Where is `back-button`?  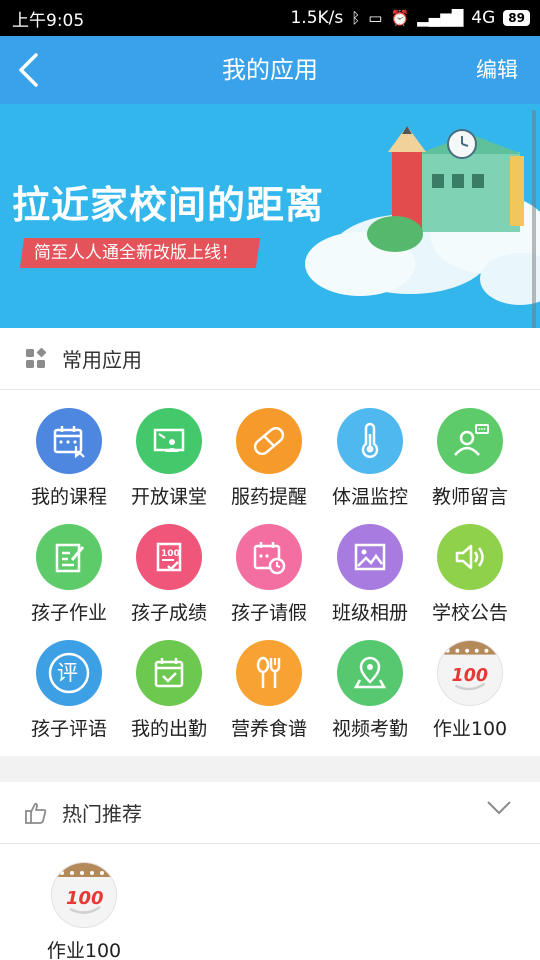 back-button is located at coordinates (28, 70).